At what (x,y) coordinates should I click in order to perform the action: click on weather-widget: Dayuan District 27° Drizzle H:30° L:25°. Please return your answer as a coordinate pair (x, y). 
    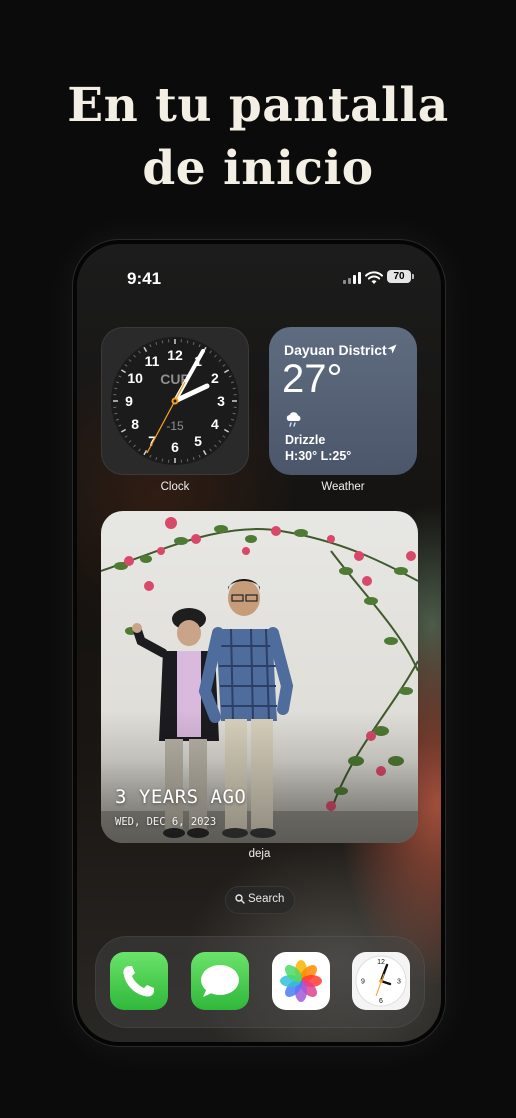
    Looking at the image, I should click on (343, 401).